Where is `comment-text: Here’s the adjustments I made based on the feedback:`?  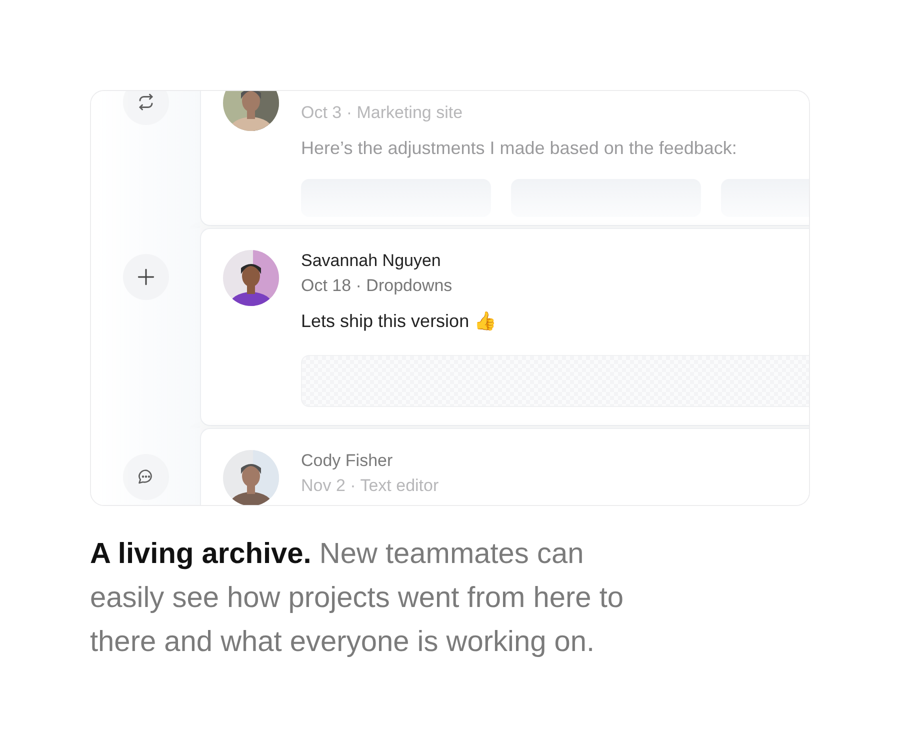 comment-text: Here’s the adjustments I made based on the feedback: is located at coordinates (519, 148).